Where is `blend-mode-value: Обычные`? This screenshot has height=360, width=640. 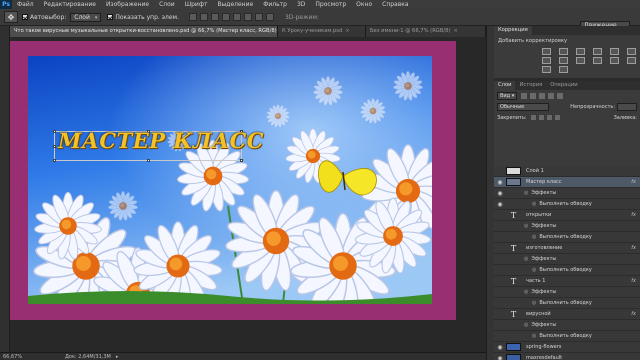
blend-mode-value: Обычные is located at coordinates (512, 106).